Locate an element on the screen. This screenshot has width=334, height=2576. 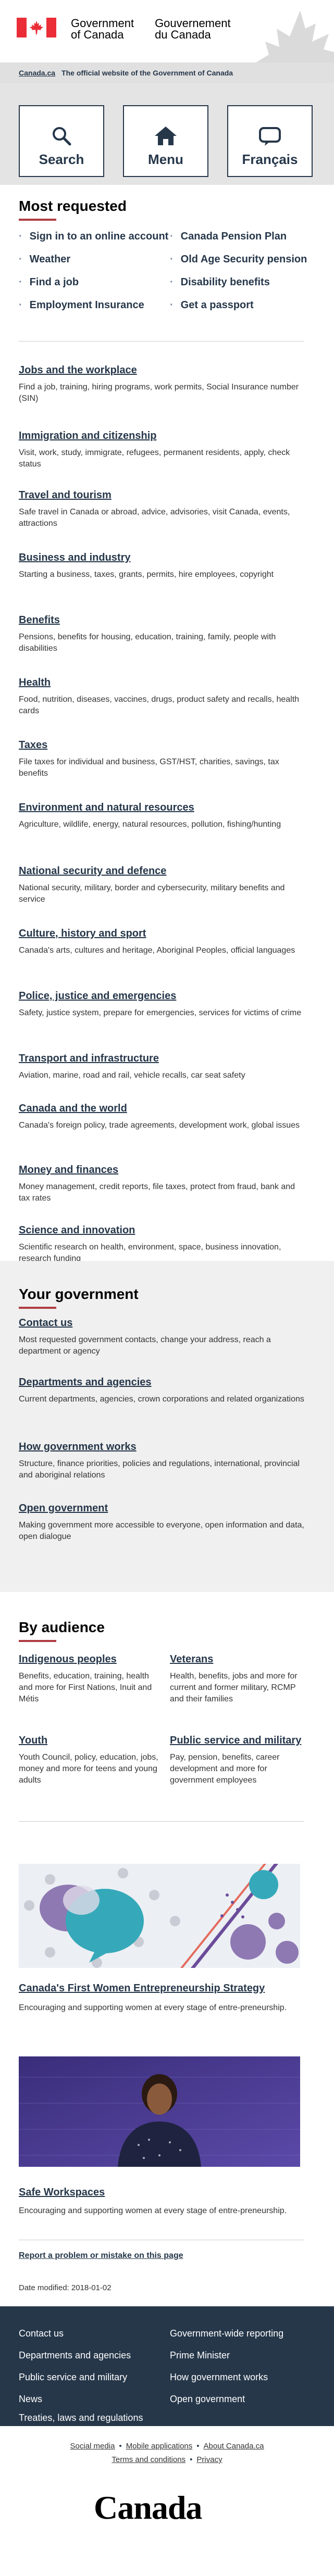
footer-link: News is located at coordinates (30, 2399).